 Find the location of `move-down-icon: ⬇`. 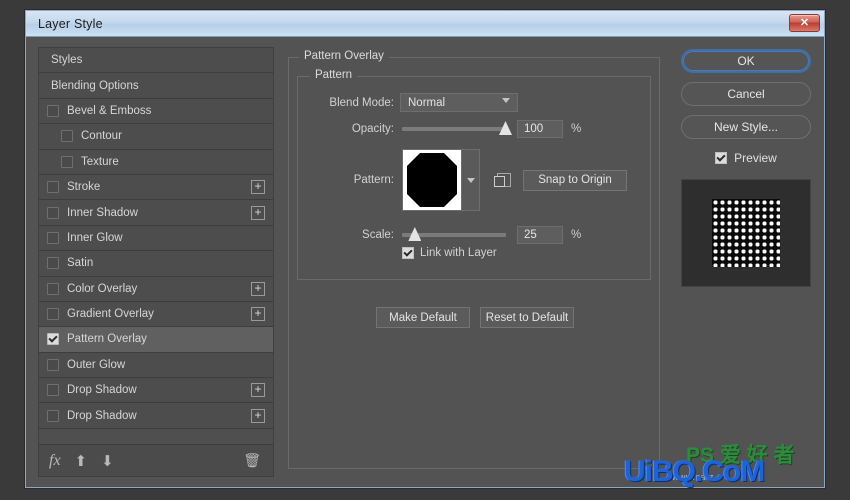

move-down-icon: ⬇ is located at coordinates (107, 461).